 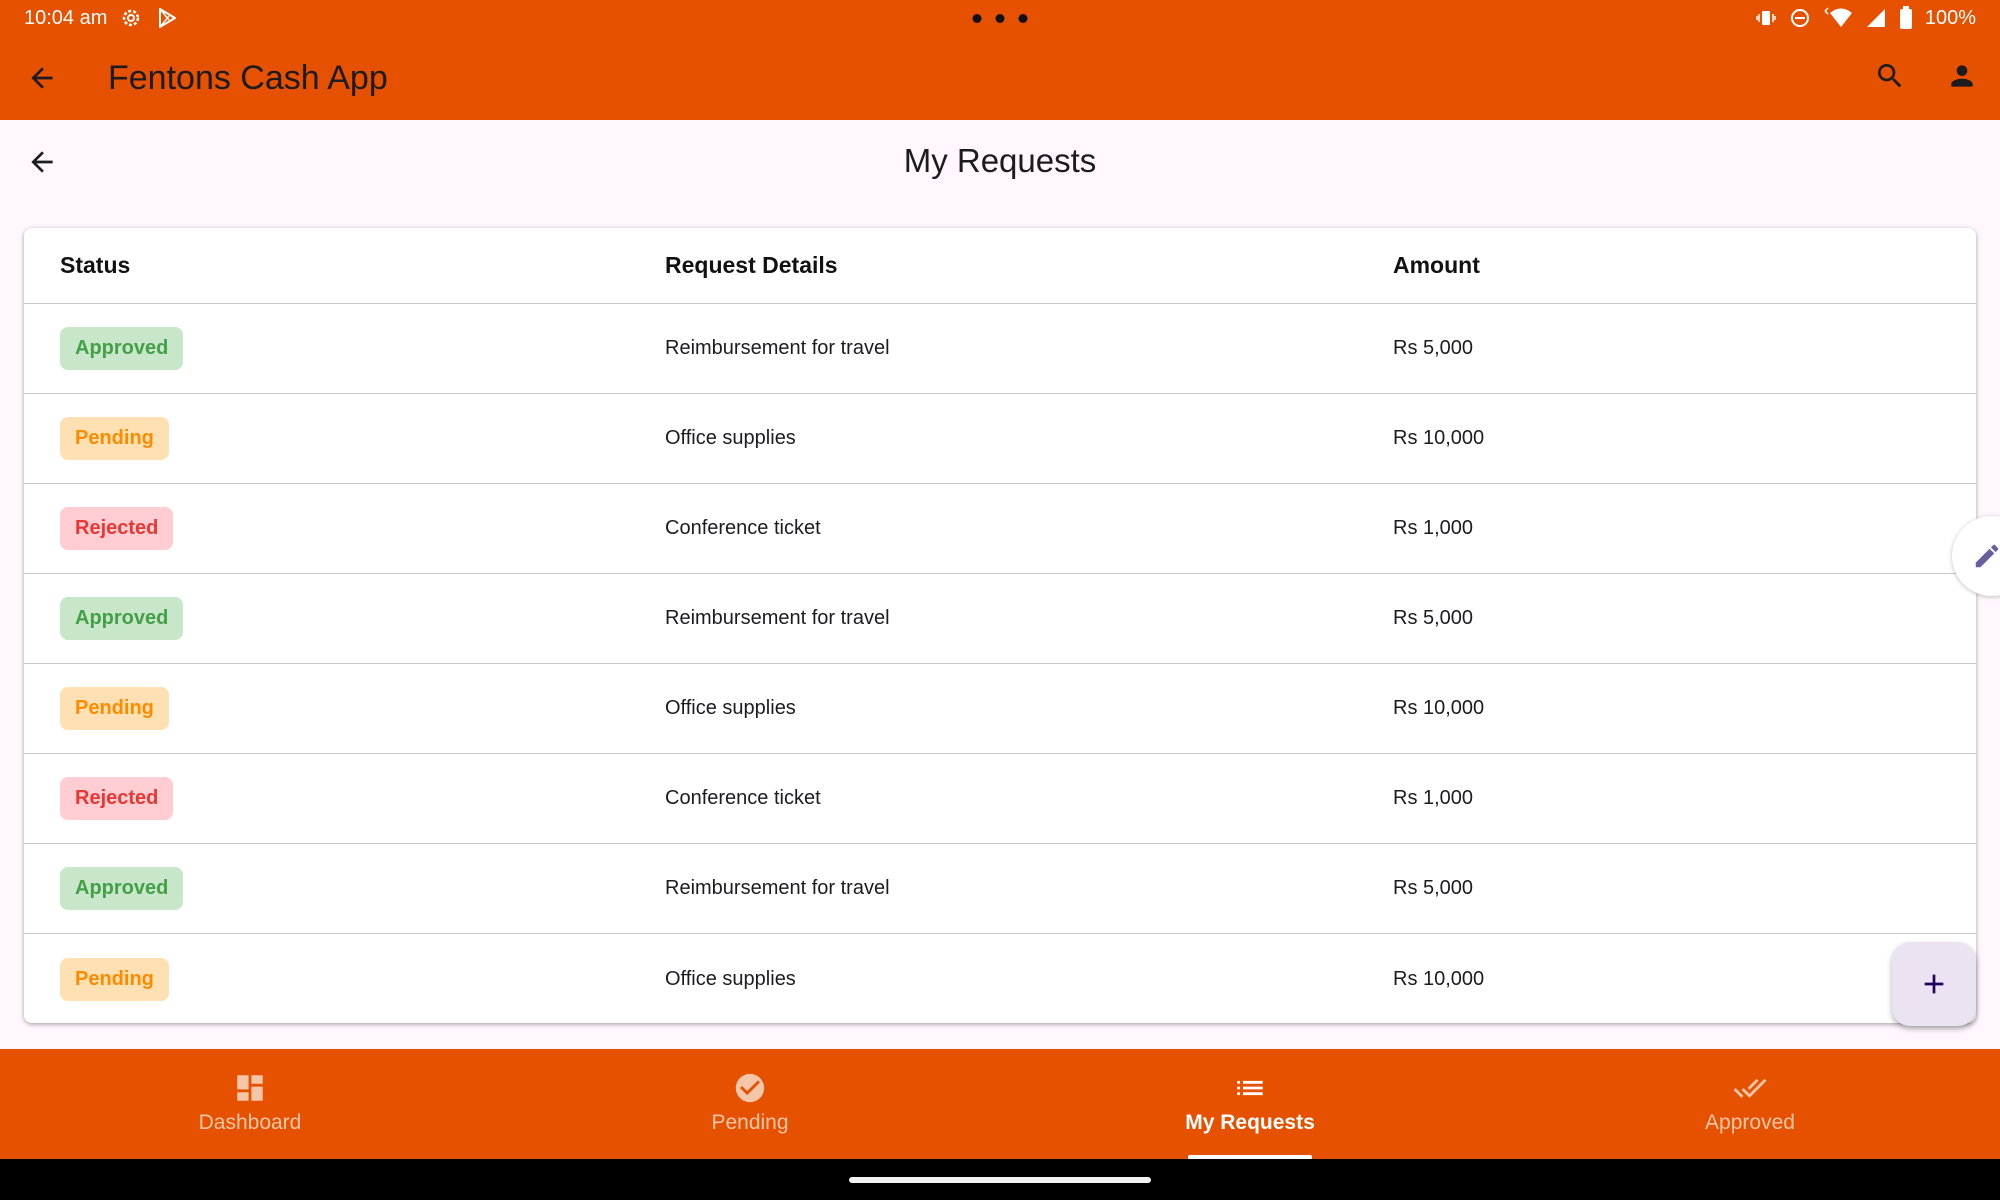 What do you see at coordinates (66, 17) in the screenshot?
I see `status-time: 10:04 am` at bounding box center [66, 17].